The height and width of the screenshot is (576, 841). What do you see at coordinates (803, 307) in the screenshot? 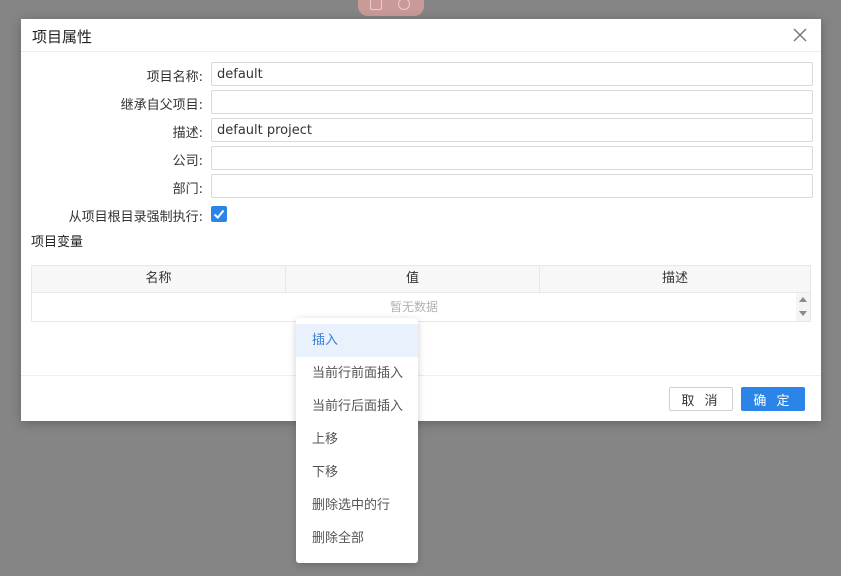
I see `grid-scrollbar` at bounding box center [803, 307].